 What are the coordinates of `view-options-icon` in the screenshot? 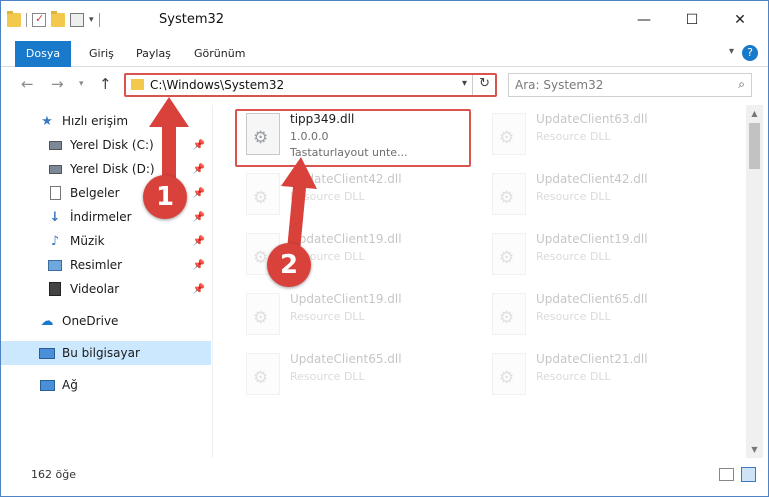 It's located at (77, 20).